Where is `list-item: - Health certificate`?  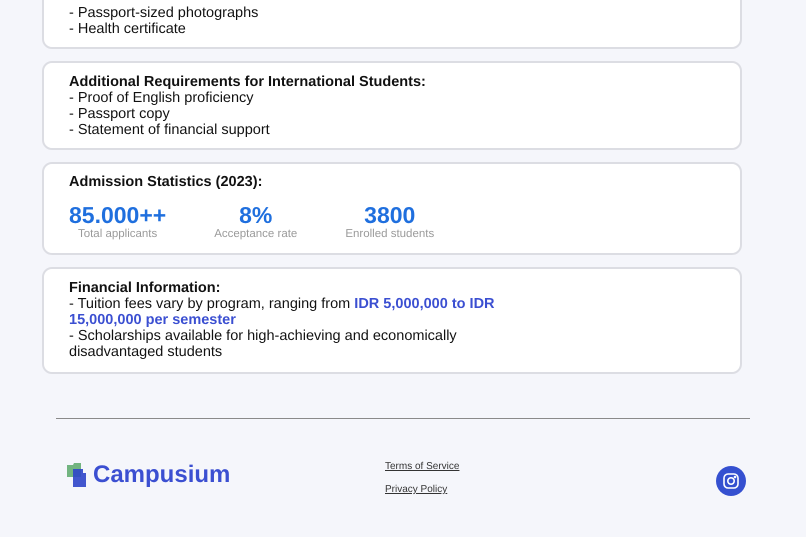
list-item: - Health certificate is located at coordinates (128, 29).